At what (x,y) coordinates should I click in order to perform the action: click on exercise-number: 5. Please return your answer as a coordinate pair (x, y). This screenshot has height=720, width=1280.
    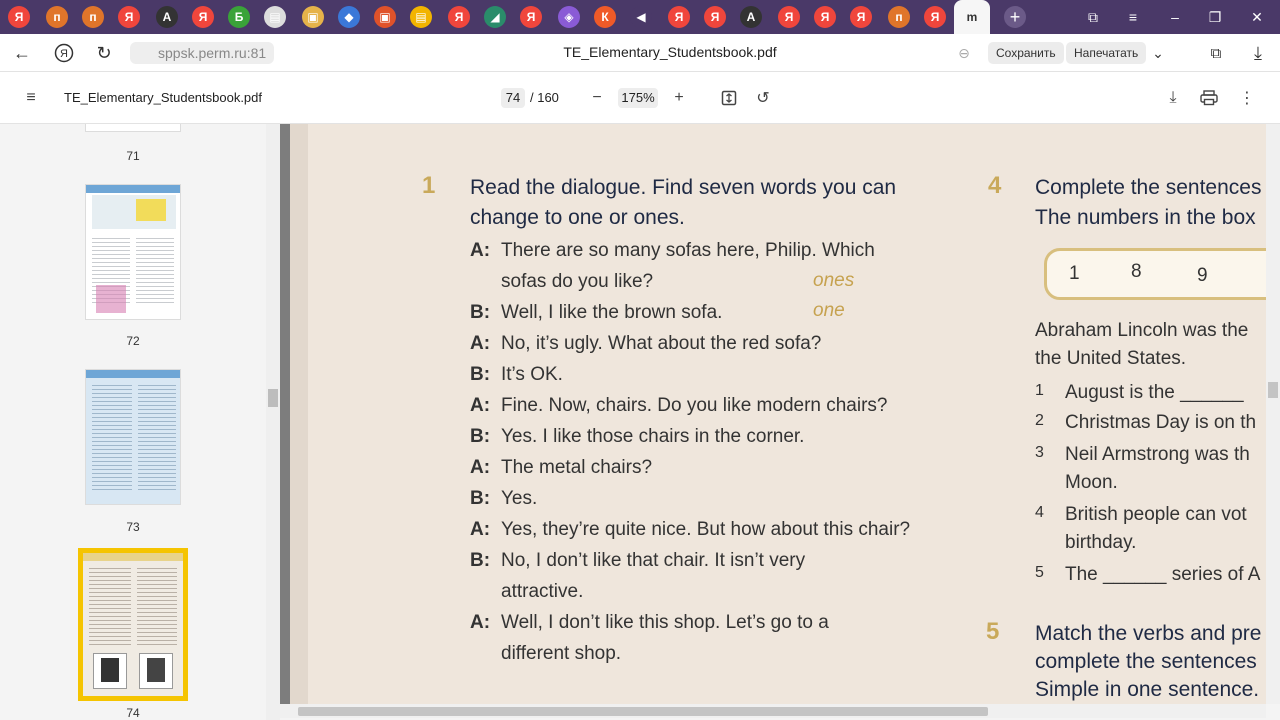
    Looking at the image, I should click on (993, 631).